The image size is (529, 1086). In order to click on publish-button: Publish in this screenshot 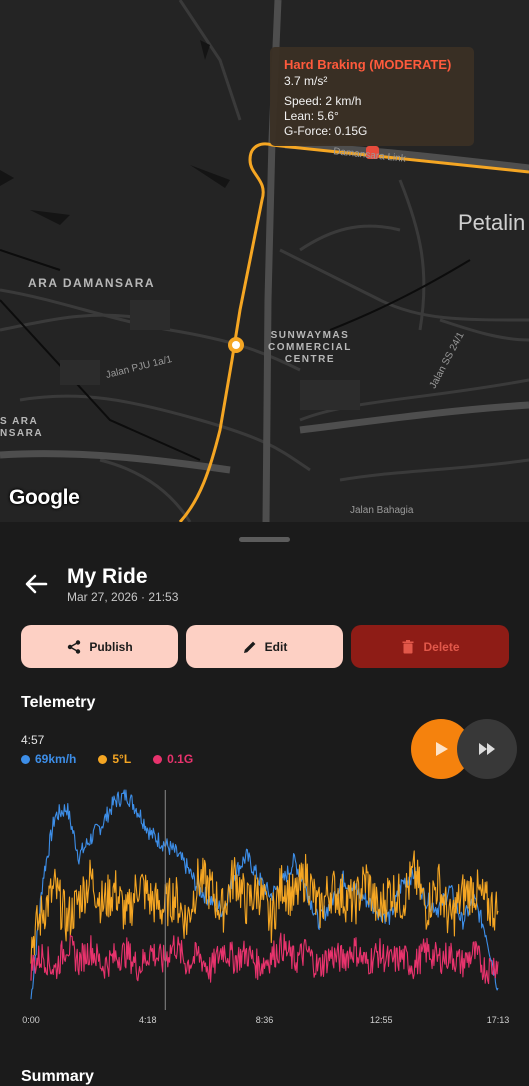, I will do `click(99, 646)`.